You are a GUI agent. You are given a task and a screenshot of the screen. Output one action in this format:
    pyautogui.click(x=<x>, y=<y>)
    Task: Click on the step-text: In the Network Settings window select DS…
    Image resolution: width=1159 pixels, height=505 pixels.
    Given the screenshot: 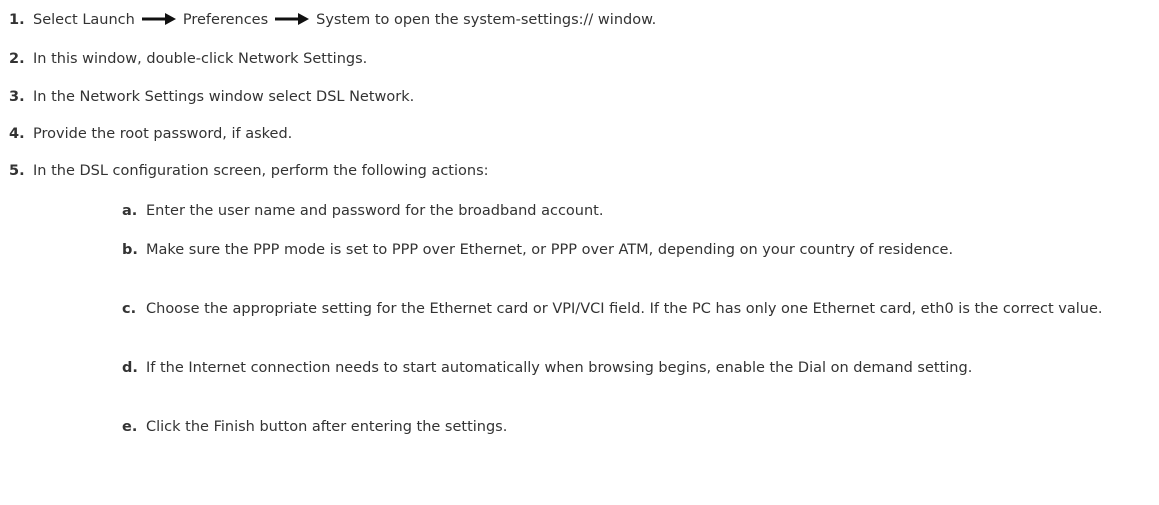 What is the action you would take?
    pyautogui.click(x=224, y=97)
    